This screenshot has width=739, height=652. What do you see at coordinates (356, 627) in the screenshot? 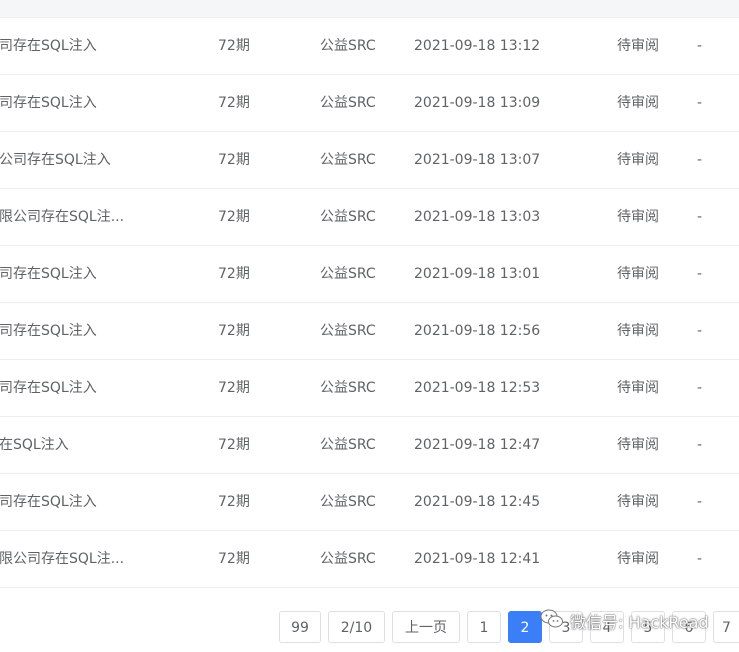
I see `page-indicator: 2/10` at bounding box center [356, 627].